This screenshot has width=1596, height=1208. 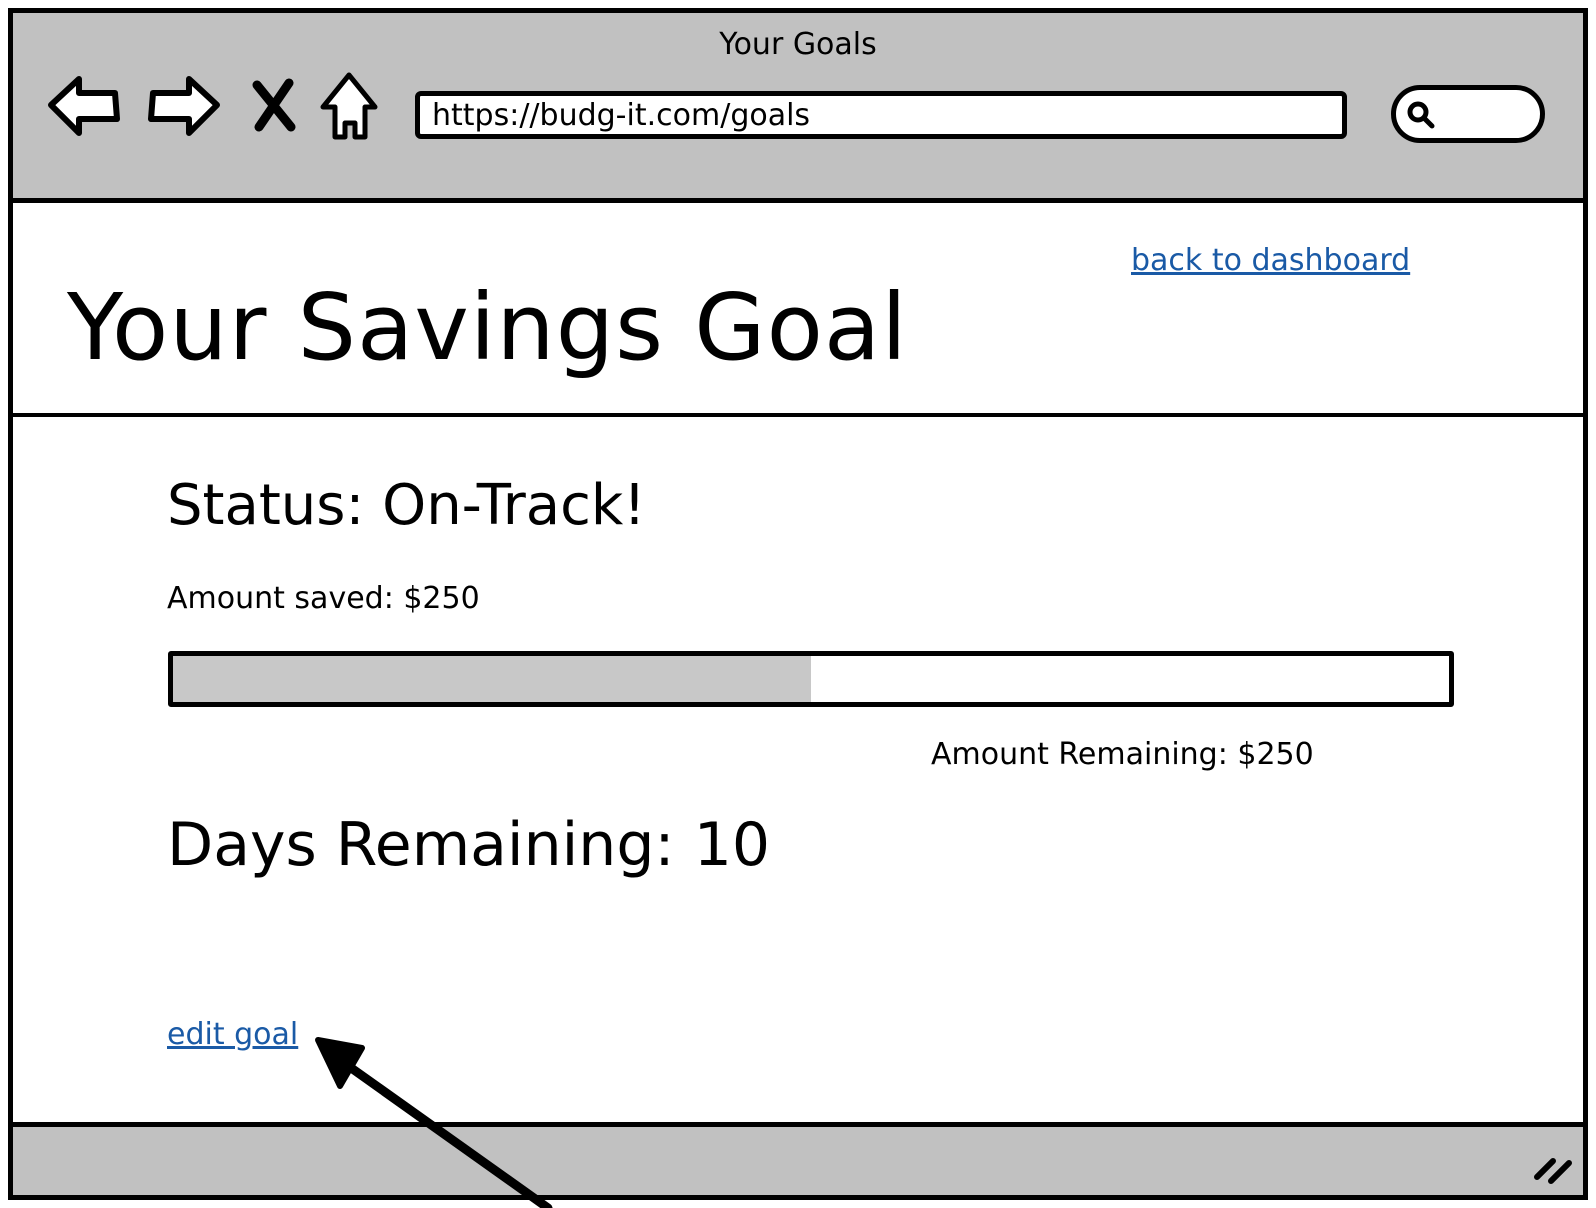 I want to click on days-remaining: Days Remaining: 10, so click(x=469, y=845).